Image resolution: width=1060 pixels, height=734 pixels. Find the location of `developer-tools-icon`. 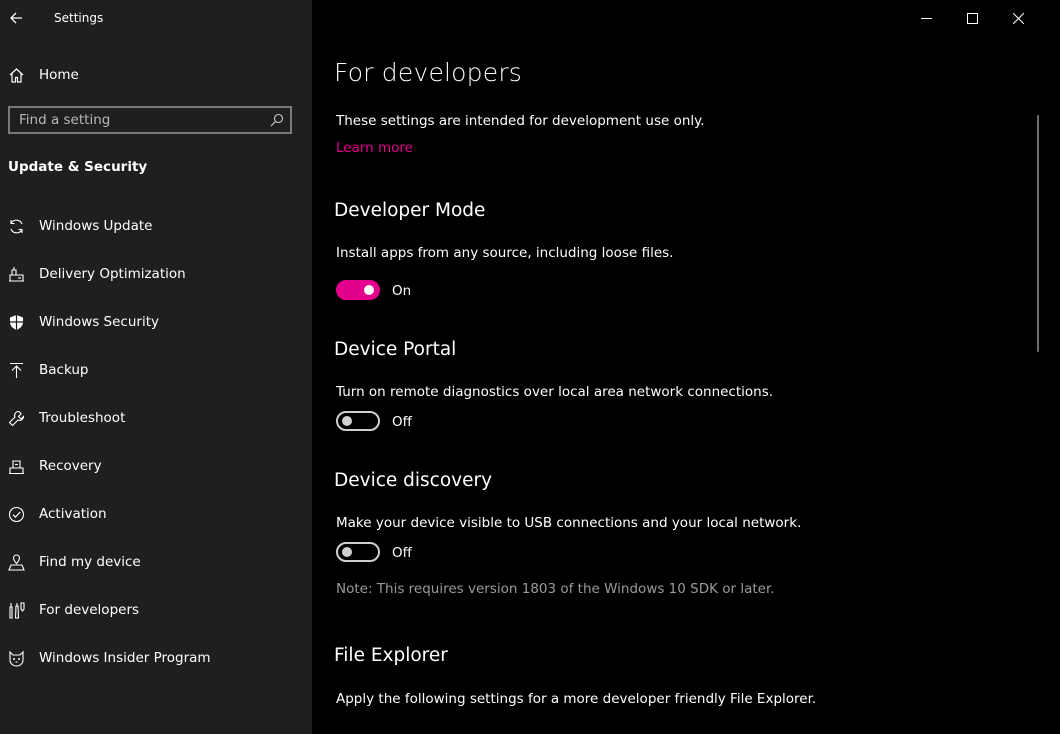

developer-tools-icon is located at coordinates (16, 610).